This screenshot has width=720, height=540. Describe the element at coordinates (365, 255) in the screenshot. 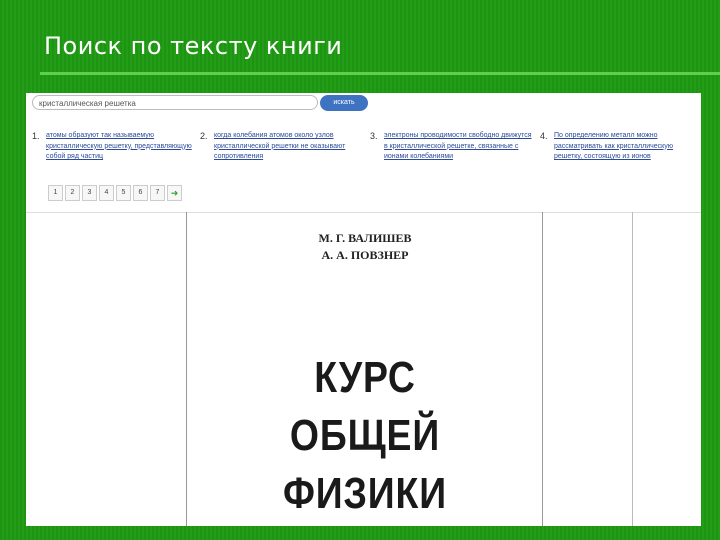

I see `book-author: А. А. ПОВЗНЕР` at that location.